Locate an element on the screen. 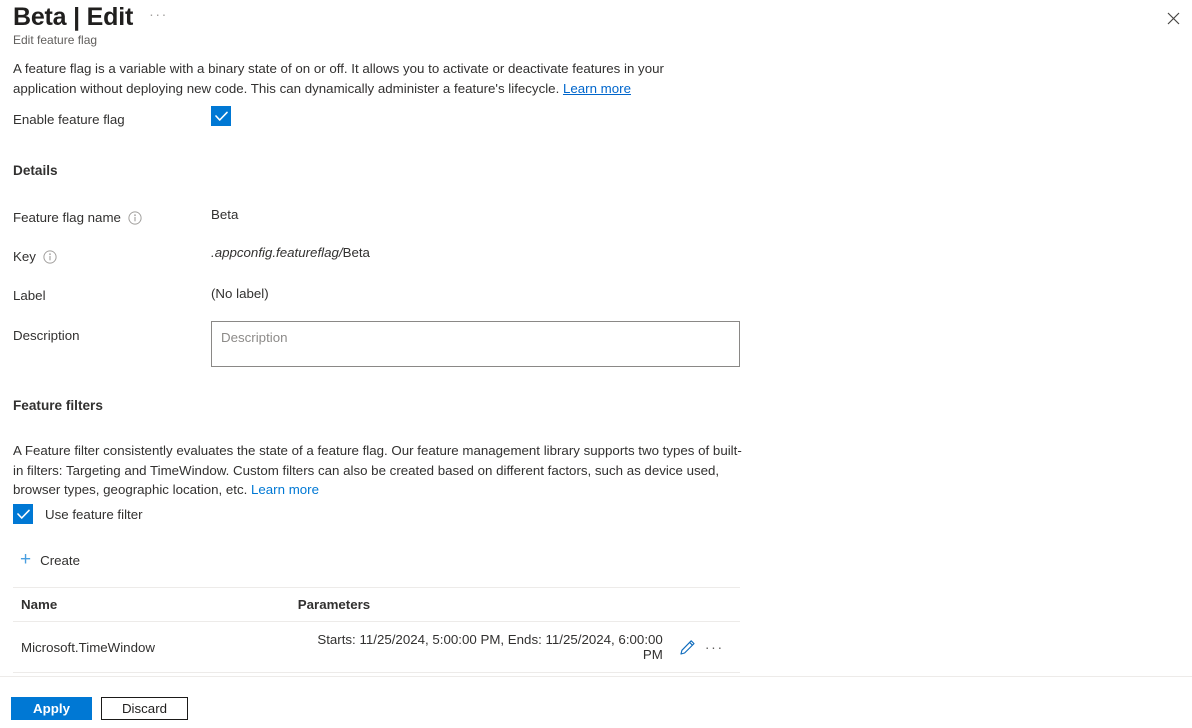 The height and width of the screenshot is (728, 1192). feature-flag-name-value: Beta is located at coordinates (225, 214).